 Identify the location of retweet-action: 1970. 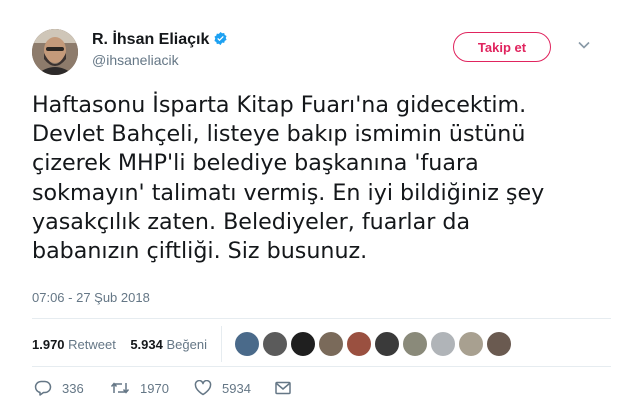
(139, 388).